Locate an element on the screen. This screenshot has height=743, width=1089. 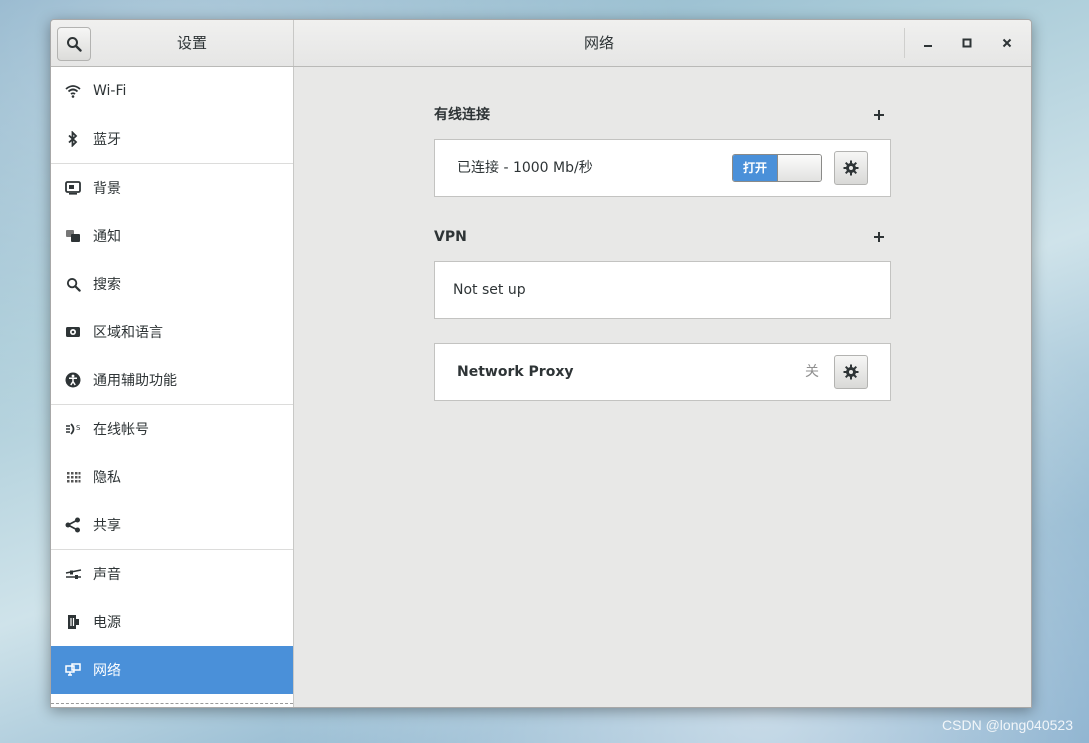
sidebar-item-accessibility: 通用辅助功能 is located at coordinates (172, 380).